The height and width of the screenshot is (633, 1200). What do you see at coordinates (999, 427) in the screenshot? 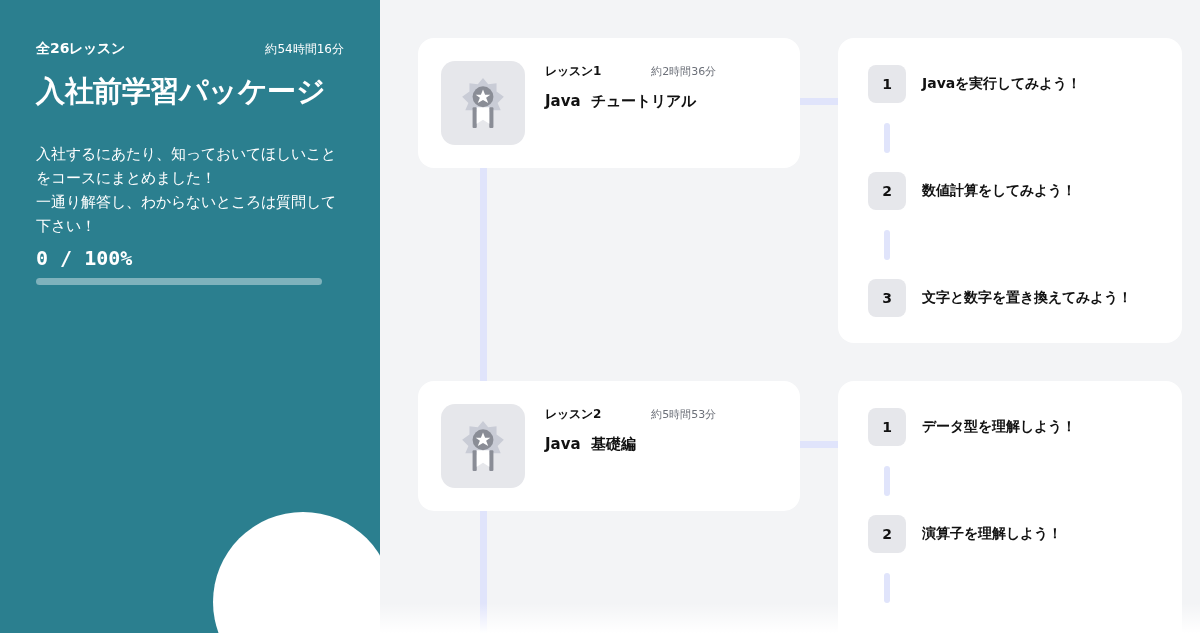
I see `step-title: データ型を理解しよう！` at bounding box center [999, 427].